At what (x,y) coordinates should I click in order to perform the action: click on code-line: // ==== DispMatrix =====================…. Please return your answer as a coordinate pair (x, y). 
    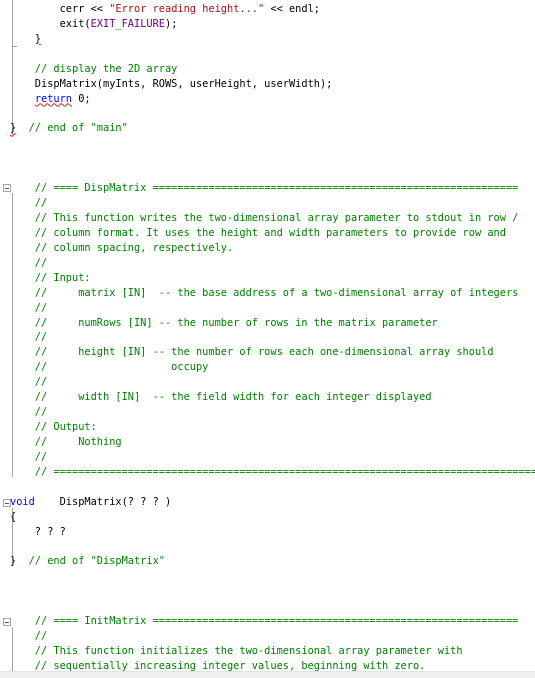
    Looking at the image, I should click on (264, 188).